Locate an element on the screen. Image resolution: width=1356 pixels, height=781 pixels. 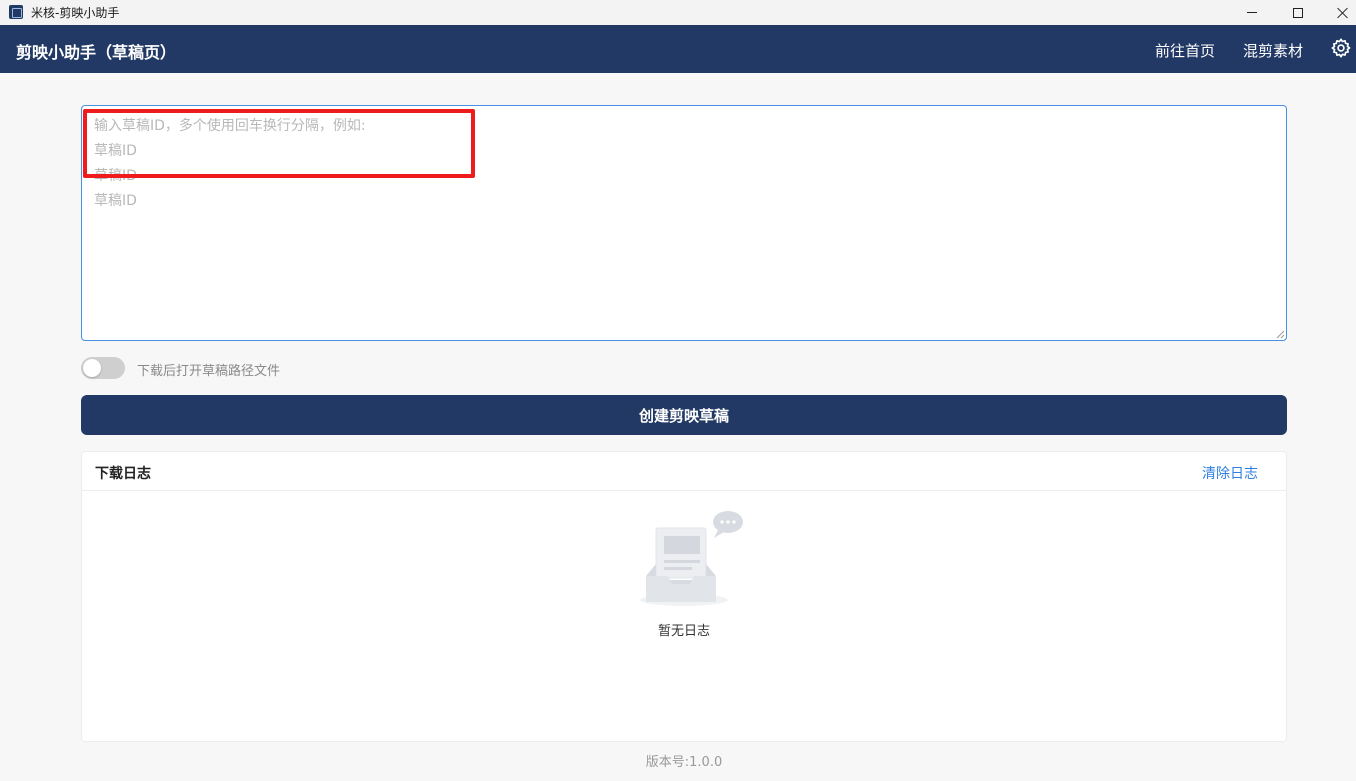
empty-log-text: 暂无日志 is located at coordinates (683, 631).